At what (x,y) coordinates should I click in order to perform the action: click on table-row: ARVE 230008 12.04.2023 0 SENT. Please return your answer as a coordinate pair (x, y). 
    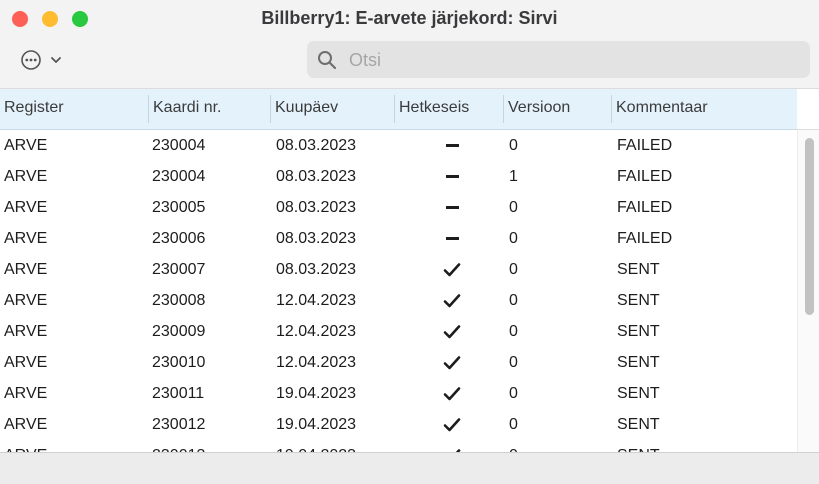
    Looking at the image, I should click on (398, 300).